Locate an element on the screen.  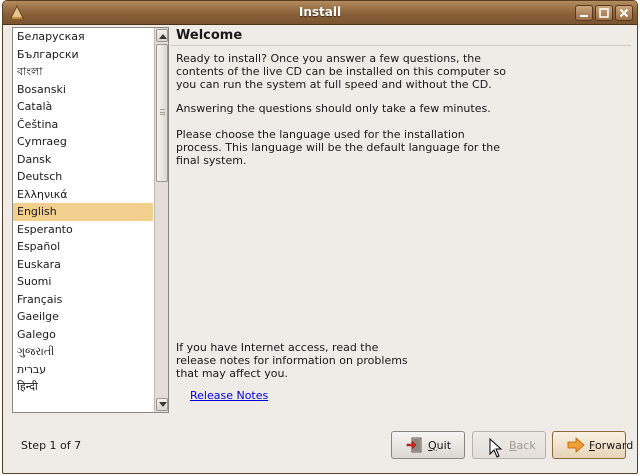
quit-label: Quit is located at coordinates (440, 445).